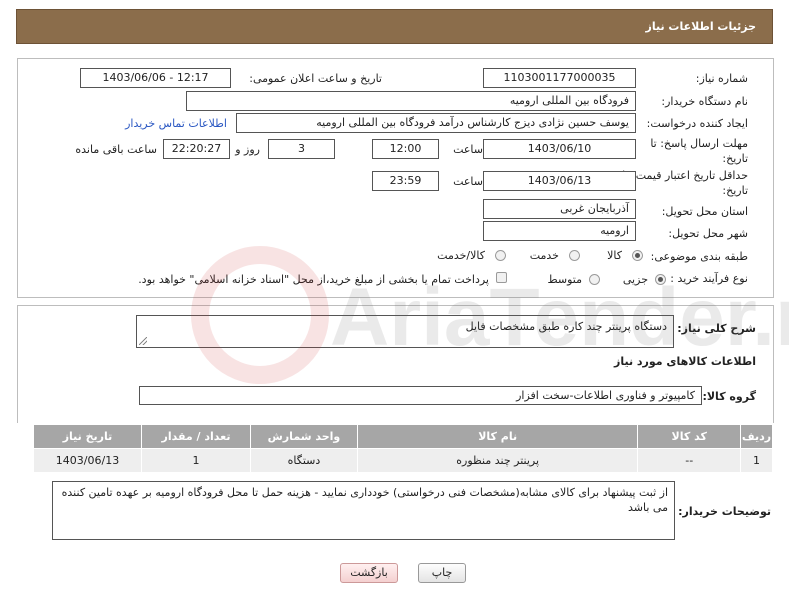  Describe the element at coordinates (704, 101) in the screenshot. I see `buyer-org-label: نام دستگاه خریدار:` at that location.